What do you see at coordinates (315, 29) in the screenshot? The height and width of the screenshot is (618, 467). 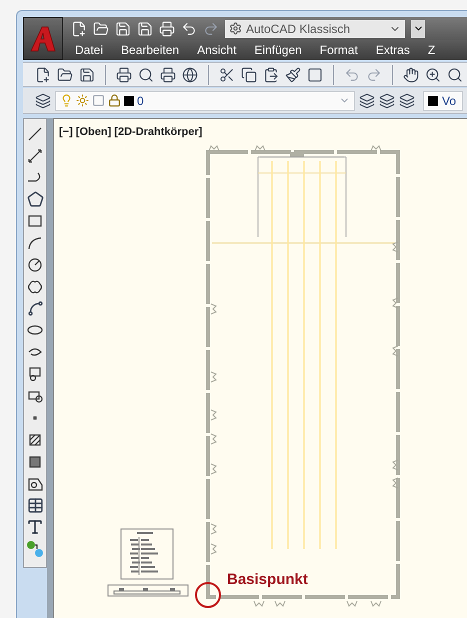 I see `workspace-dropdown: AutoCAD Klassisch` at bounding box center [315, 29].